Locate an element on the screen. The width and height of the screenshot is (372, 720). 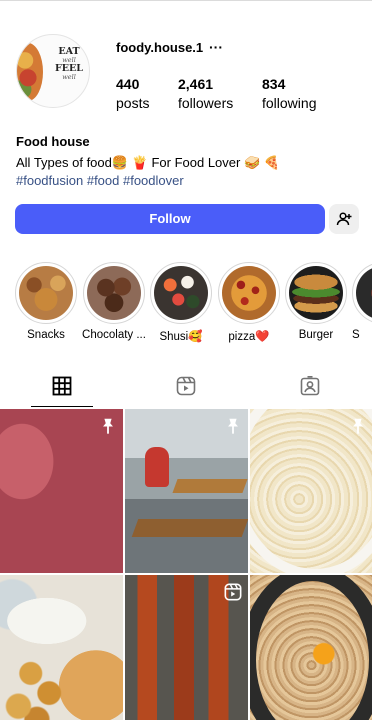
active-tab-indicator is located at coordinates (62, 406).